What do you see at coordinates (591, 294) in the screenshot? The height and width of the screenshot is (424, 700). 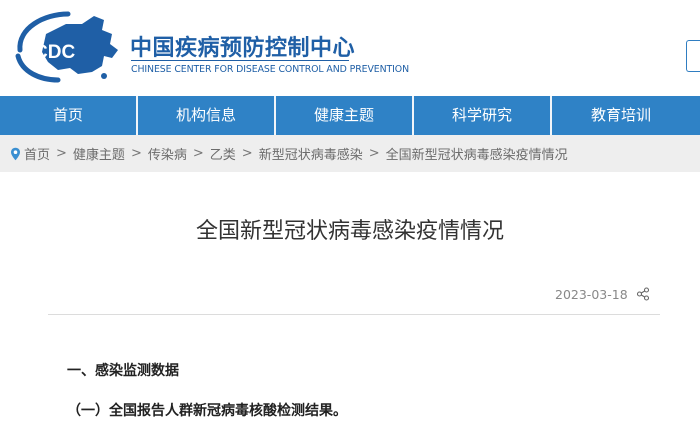 I see `article-date: 2023-03-18` at bounding box center [591, 294].